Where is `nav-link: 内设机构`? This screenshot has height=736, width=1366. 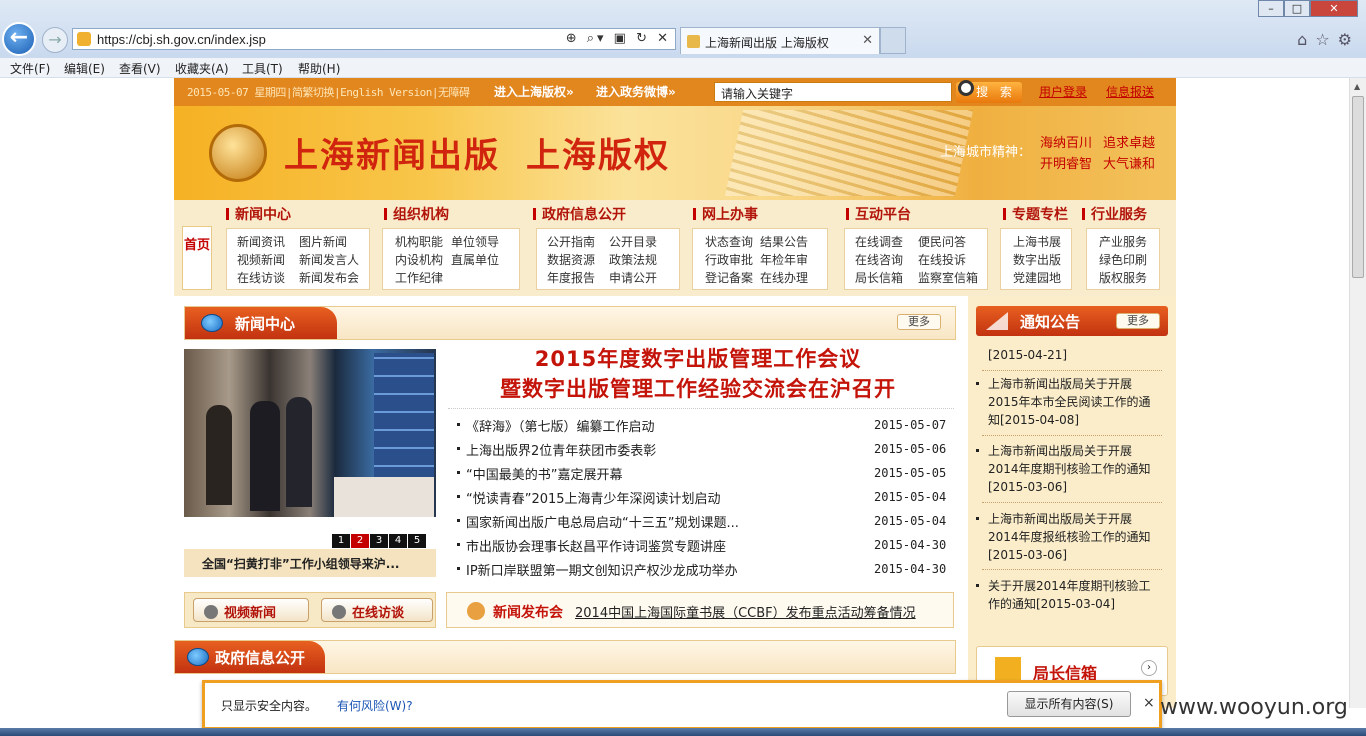 nav-link: 内设机构 is located at coordinates (419, 259).